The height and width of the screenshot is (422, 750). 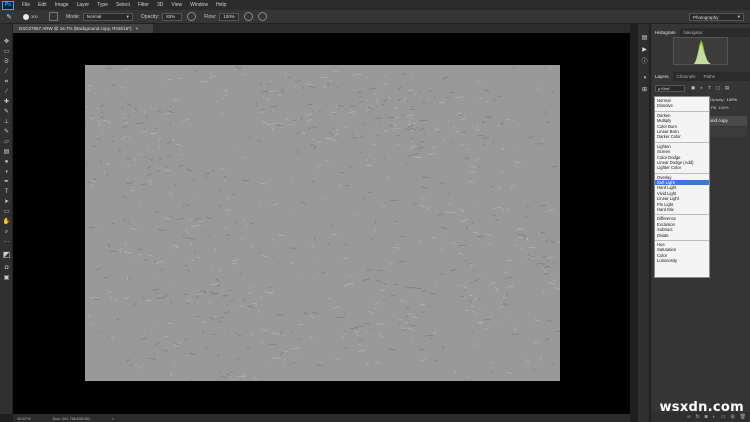 I want to click on tab-layers: Layers, so click(x=662, y=76).